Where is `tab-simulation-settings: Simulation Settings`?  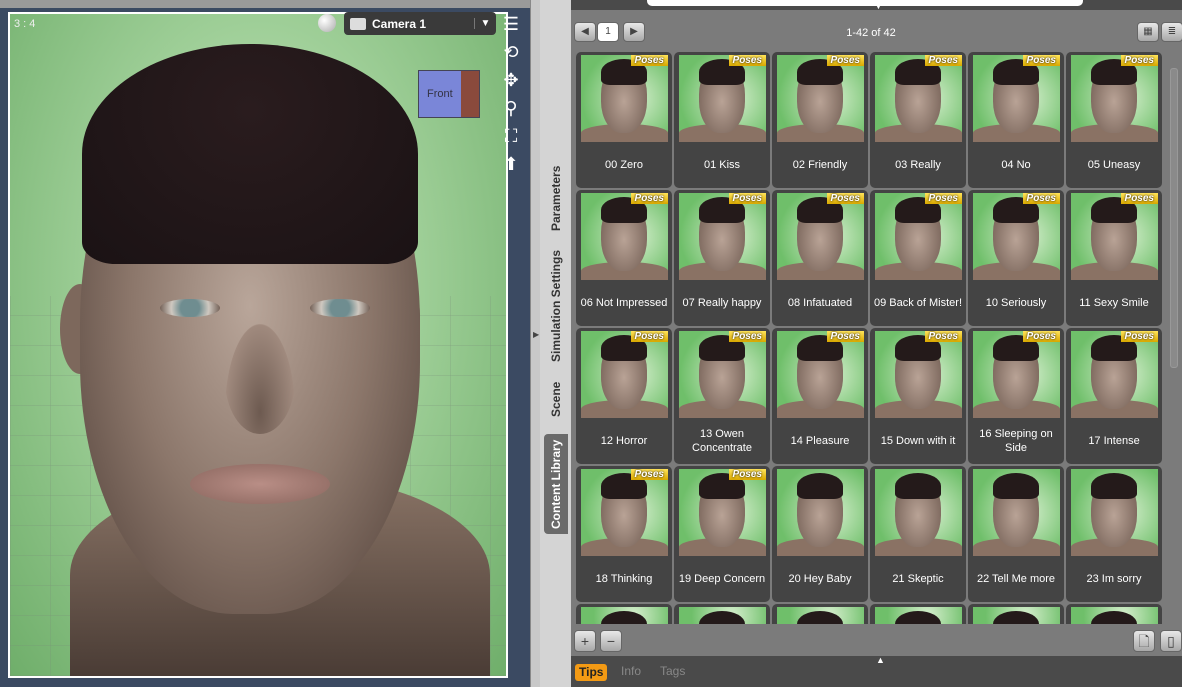 tab-simulation-settings: Simulation Settings is located at coordinates (556, 306).